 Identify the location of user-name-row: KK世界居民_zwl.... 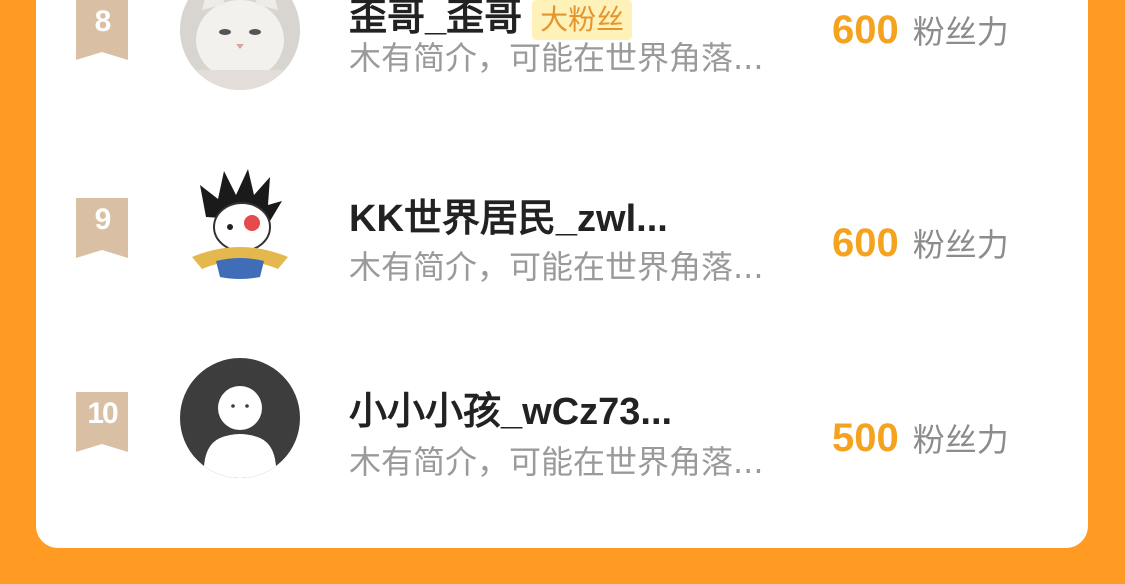
(508, 219).